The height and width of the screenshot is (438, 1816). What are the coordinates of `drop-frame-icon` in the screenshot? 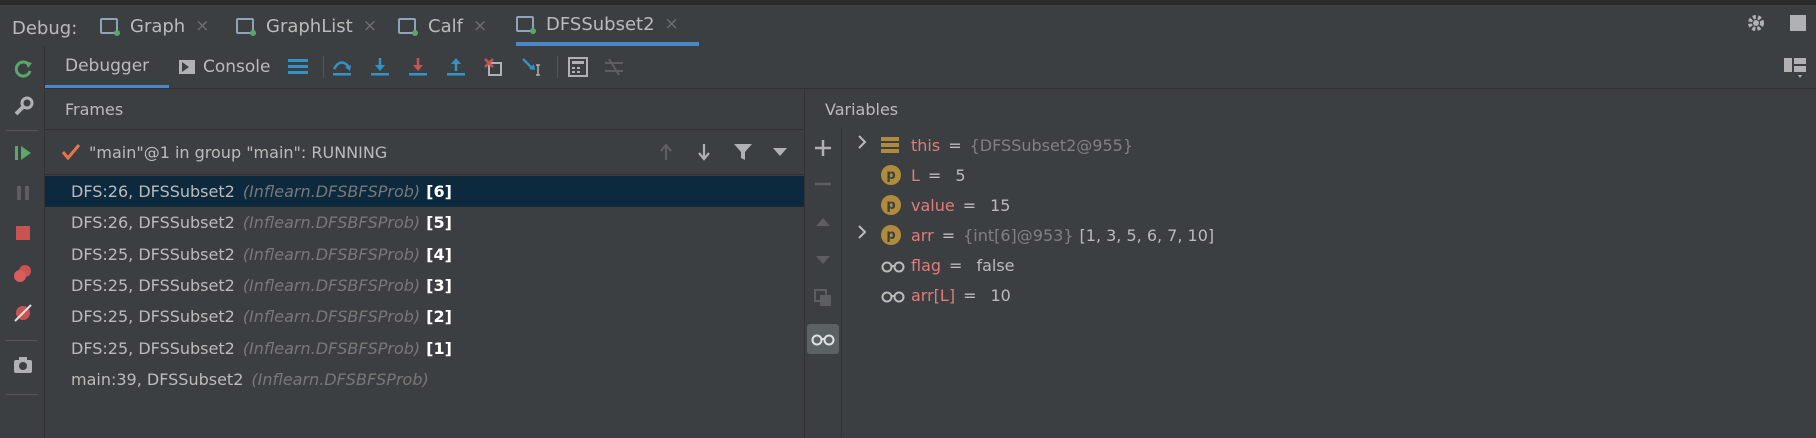 It's located at (494, 67).